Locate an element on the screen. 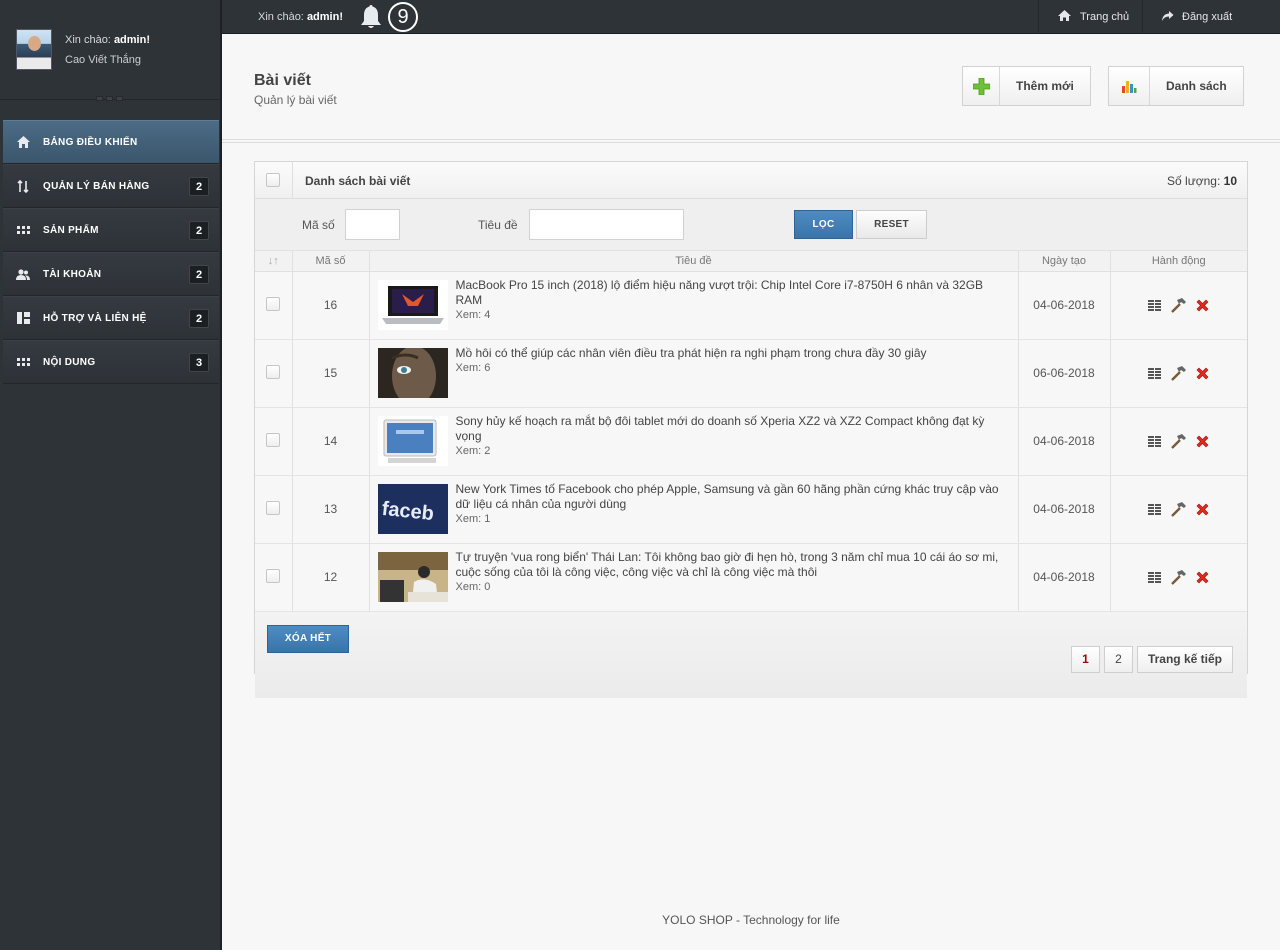  footer: YOLO SHOP - Technology for life is located at coordinates (751, 920).